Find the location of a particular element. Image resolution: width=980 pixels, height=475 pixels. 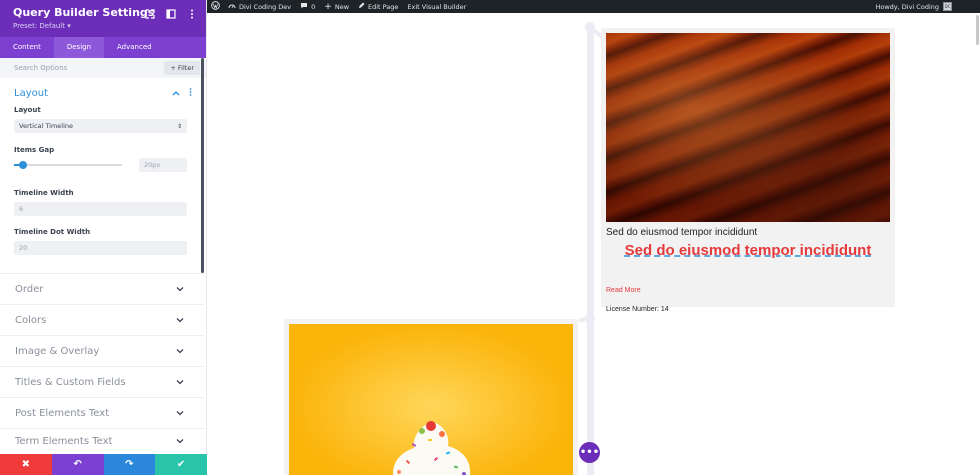

redo-button: ↷ is located at coordinates (129, 464).